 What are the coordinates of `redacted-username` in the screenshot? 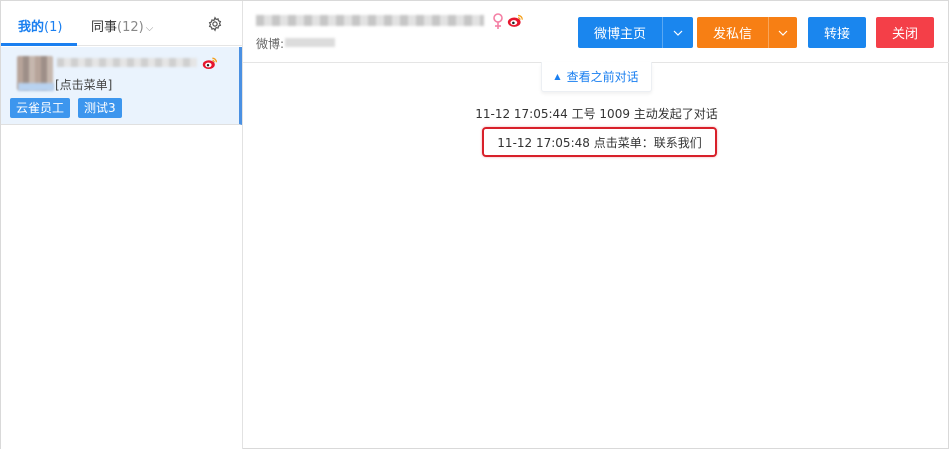 It's located at (127, 62).